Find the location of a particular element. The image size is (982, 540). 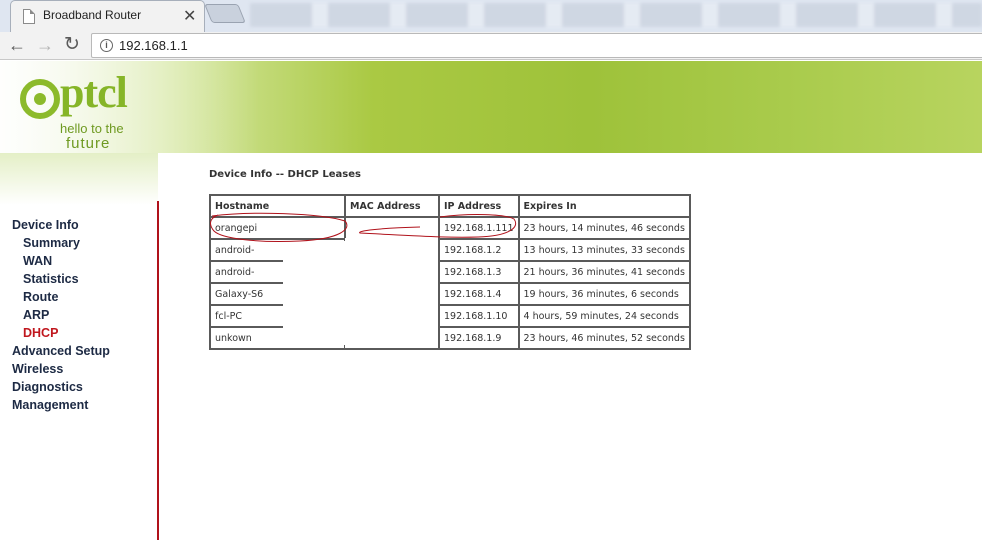

cell-expires-in: 23 hours, 14 minutes, 46 seconds is located at coordinates (604, 228).